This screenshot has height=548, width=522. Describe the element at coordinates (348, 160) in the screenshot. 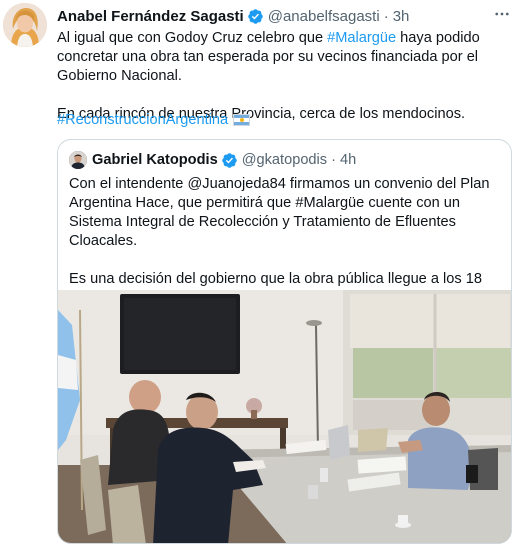

I see `quoted-tweet-timestamp: 4h` at that location.